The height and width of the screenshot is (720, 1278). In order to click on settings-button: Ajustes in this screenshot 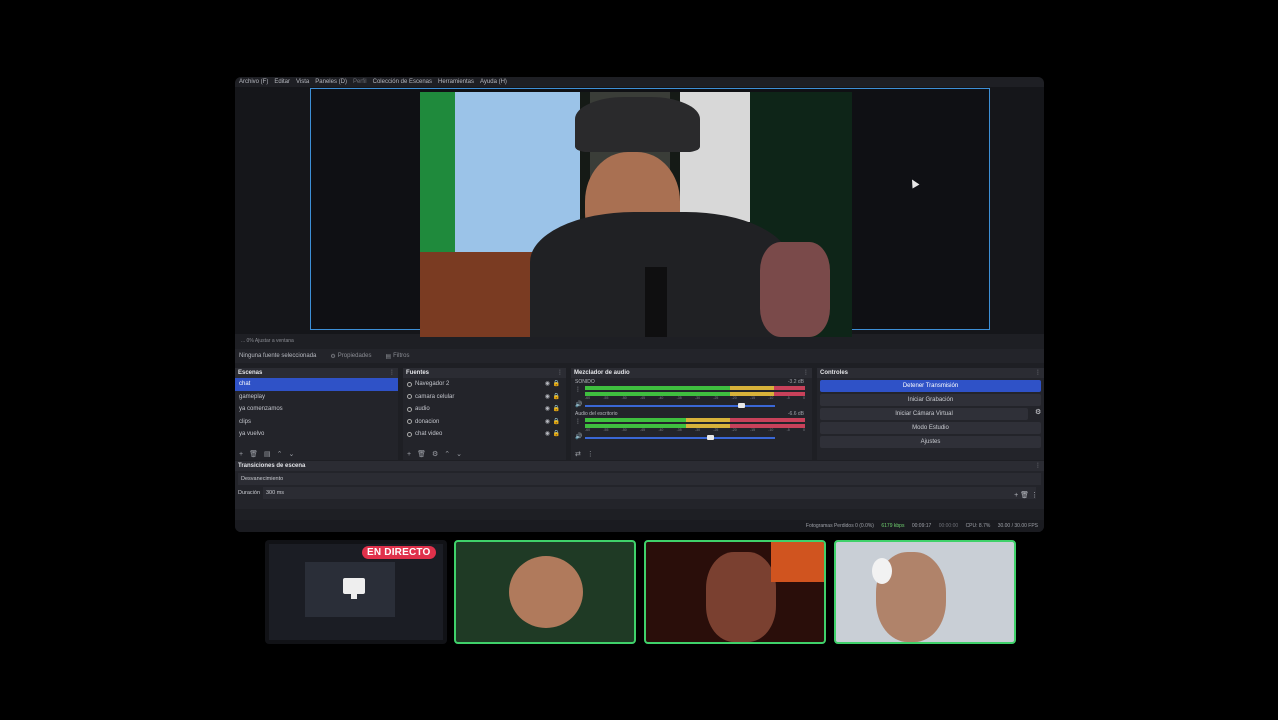, I will do `click(930, 442)`.